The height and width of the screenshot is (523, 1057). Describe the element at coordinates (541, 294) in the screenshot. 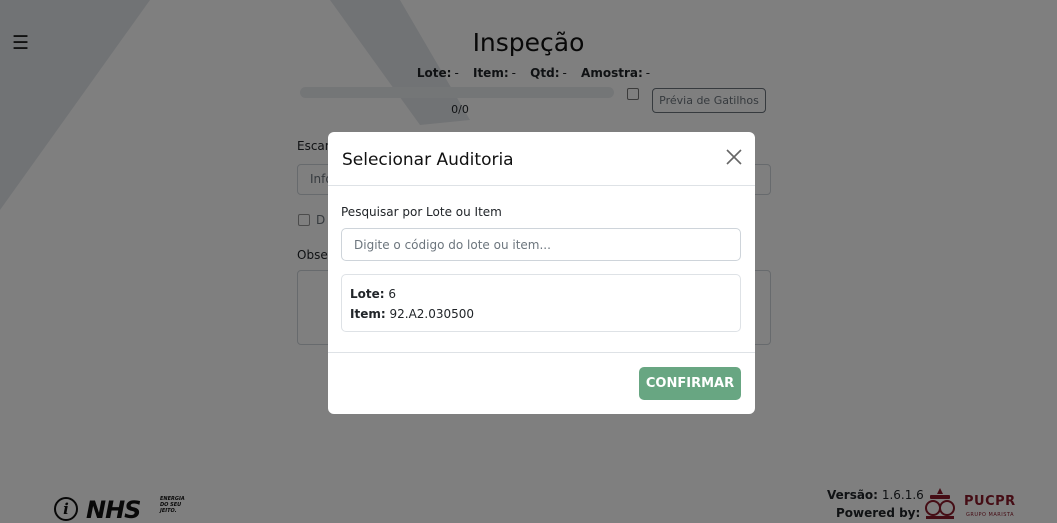

I see `result-lote: Lote: 6` at that location.